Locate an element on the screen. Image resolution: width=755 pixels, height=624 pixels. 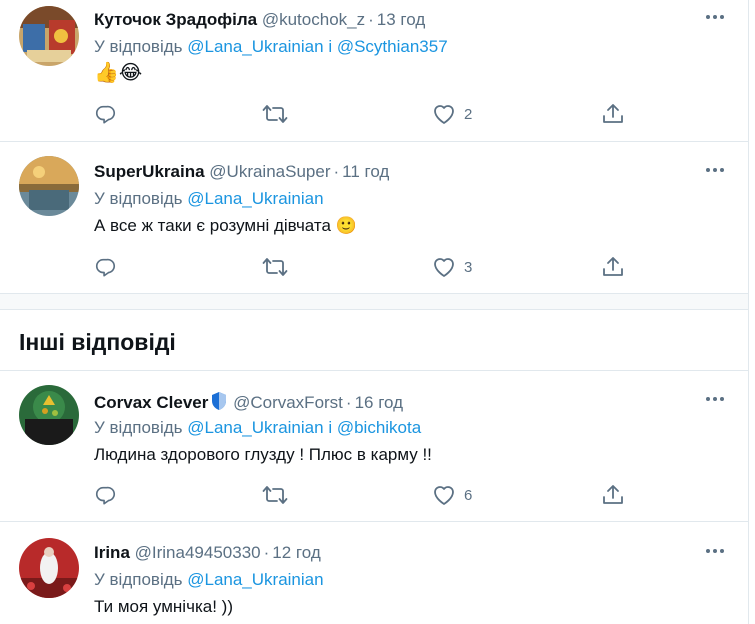
reply-context: У відповідь @Lana_Ukrainian і @bichikota is located at coordinates (257, 428).